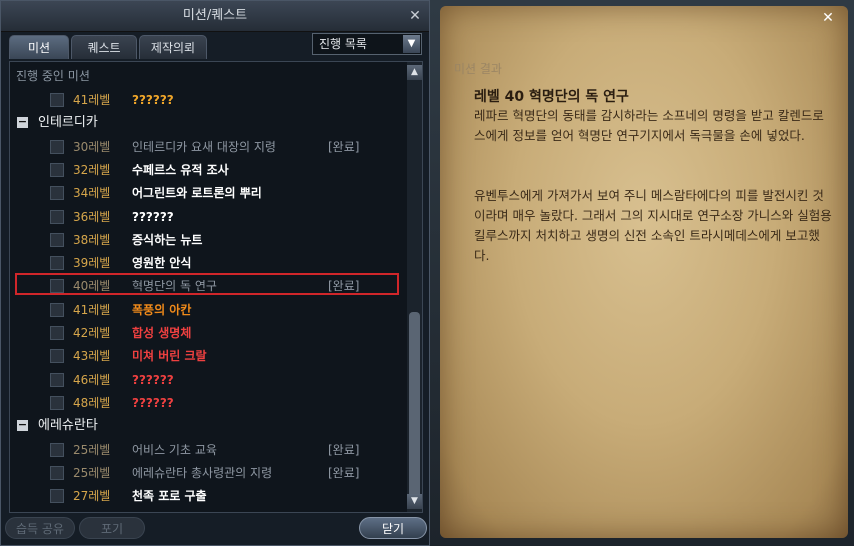  I want to click on filter-dropdown: 진행 목록 ▼, so click(367, 44).